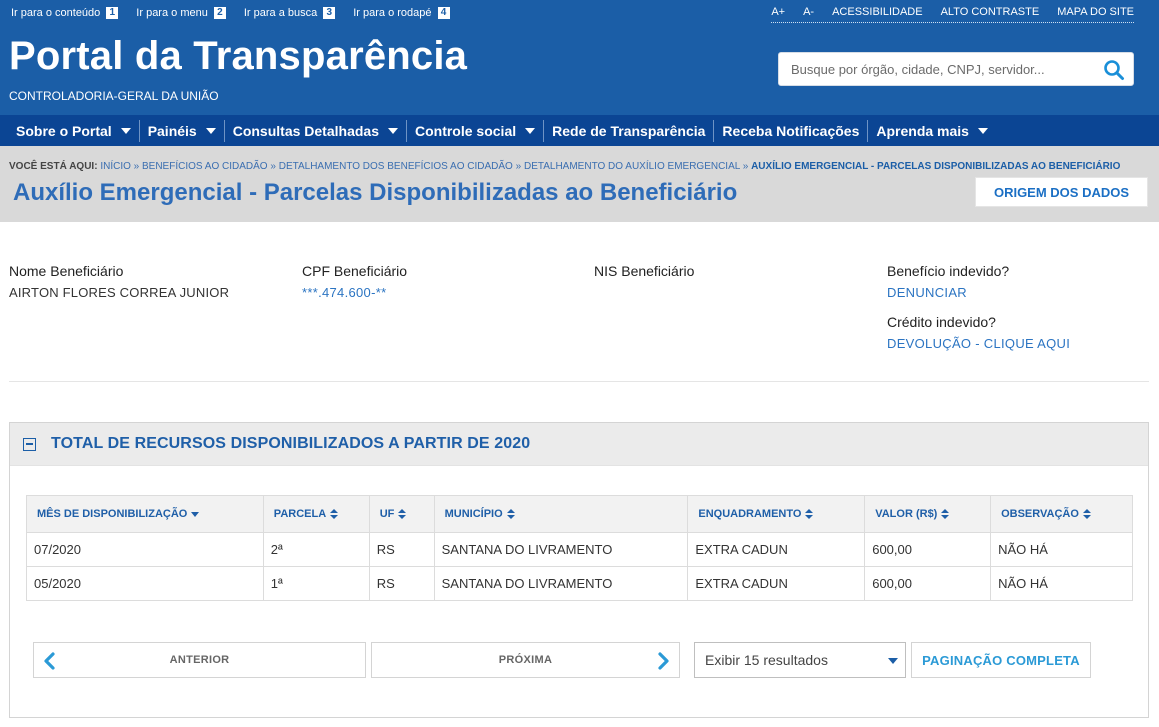 The image size is (1159, 727). I want to click on beneficiary-nis-label: NIS Beneficiário, so click(644, 271).